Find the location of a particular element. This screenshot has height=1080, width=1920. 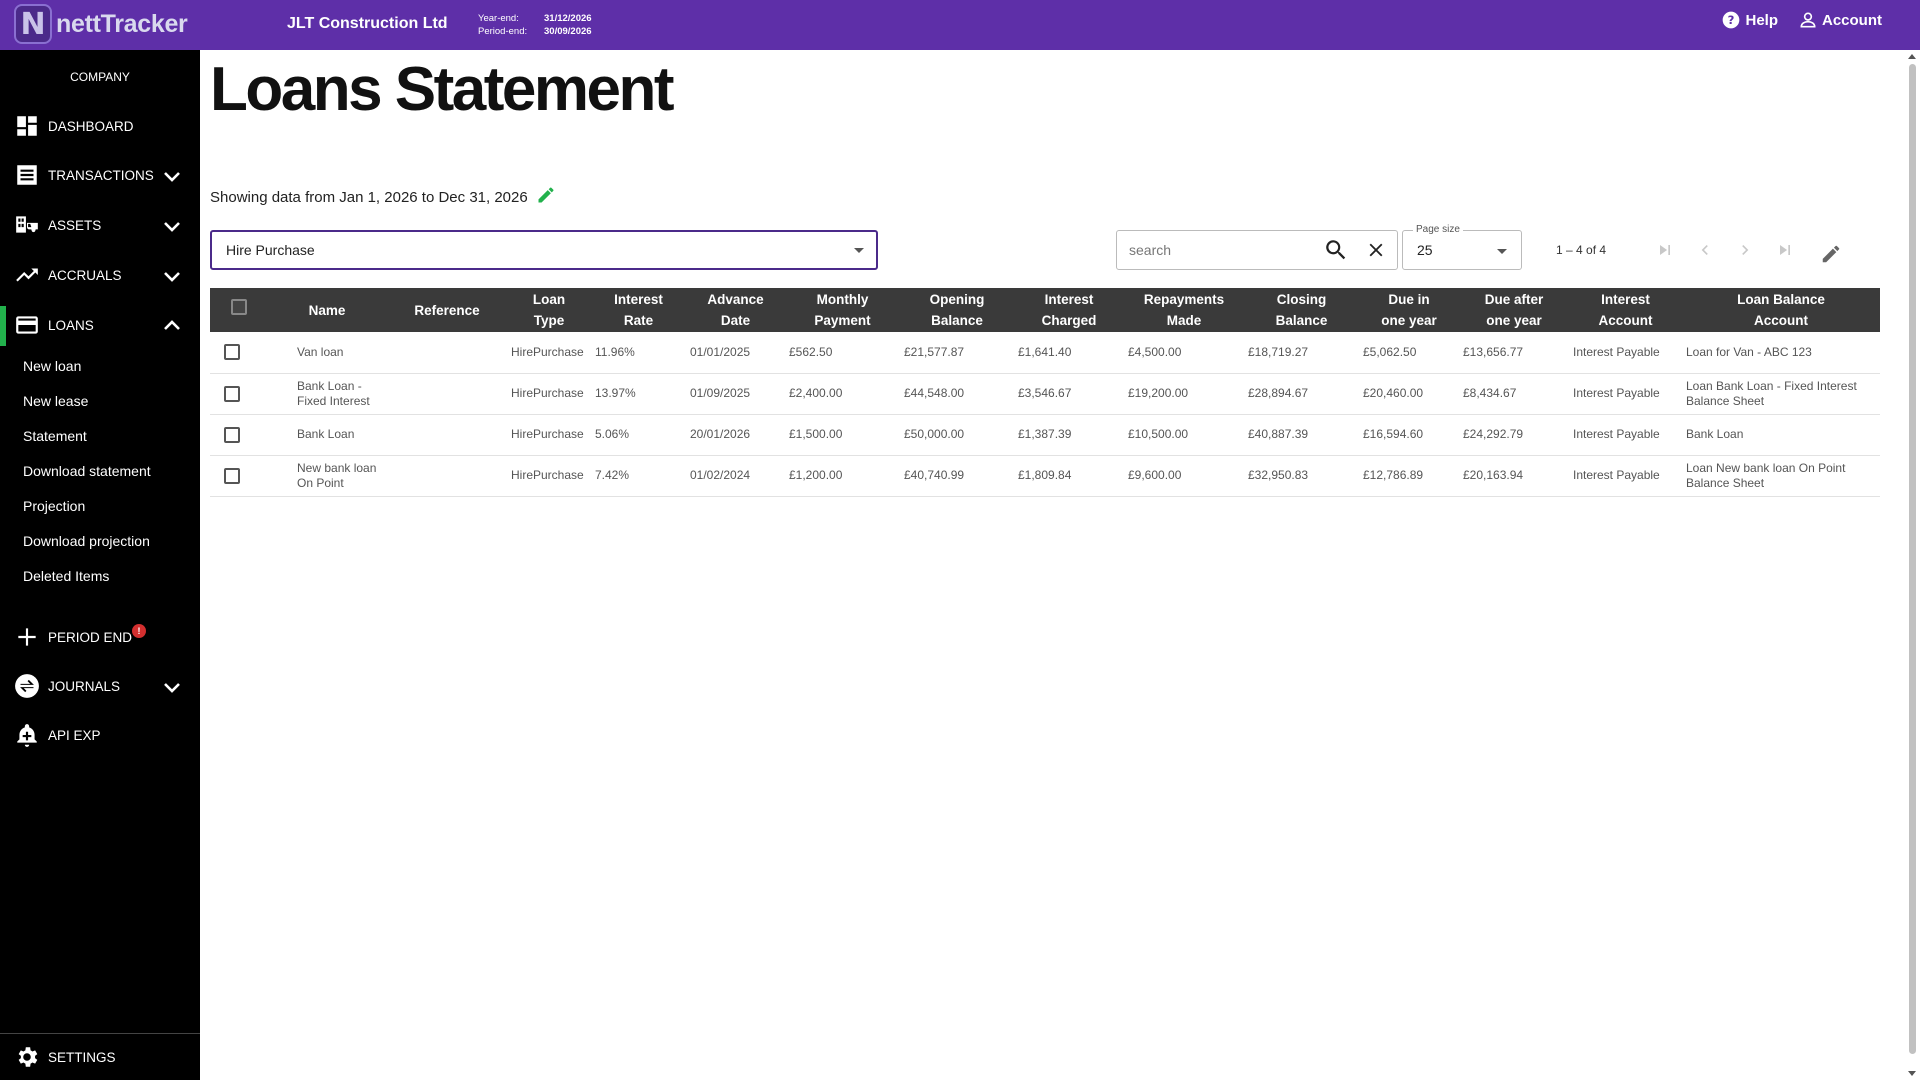

sidebar-settings-section: SETTINGS is located at coordinates (100, 1056).